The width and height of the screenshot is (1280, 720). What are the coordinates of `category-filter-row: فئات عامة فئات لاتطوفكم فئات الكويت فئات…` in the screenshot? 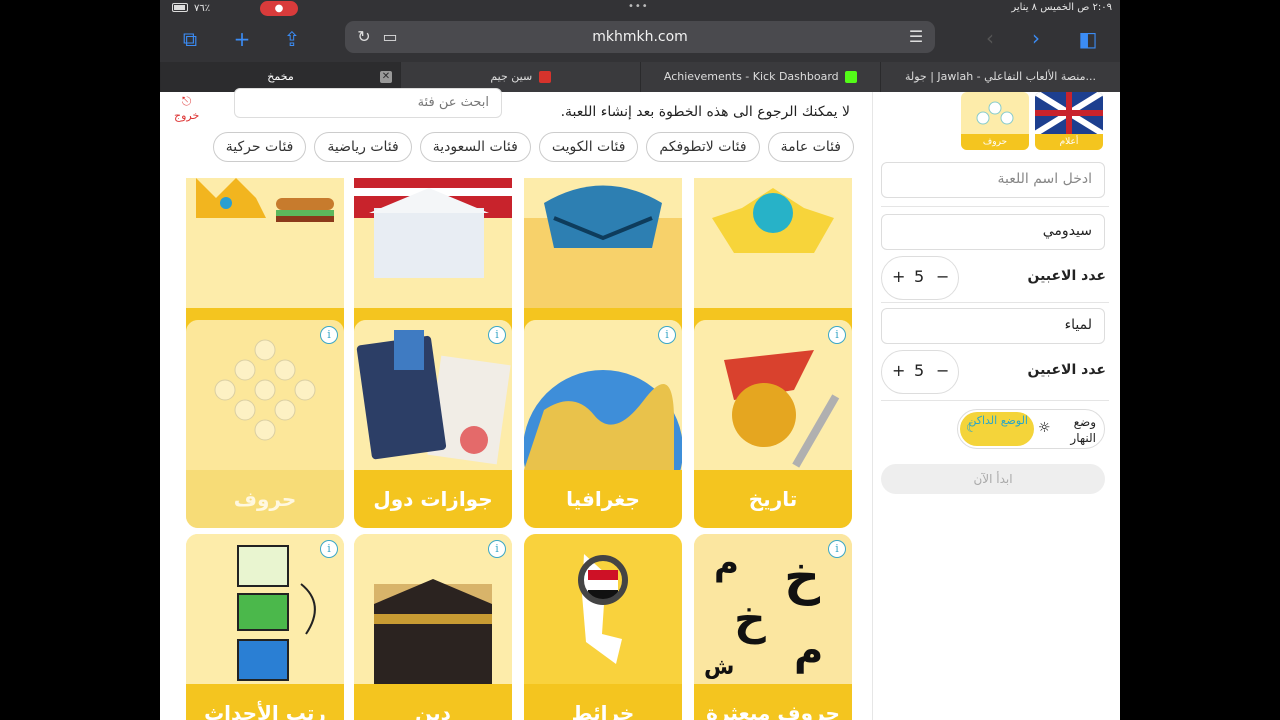 It's located at (514, 149).